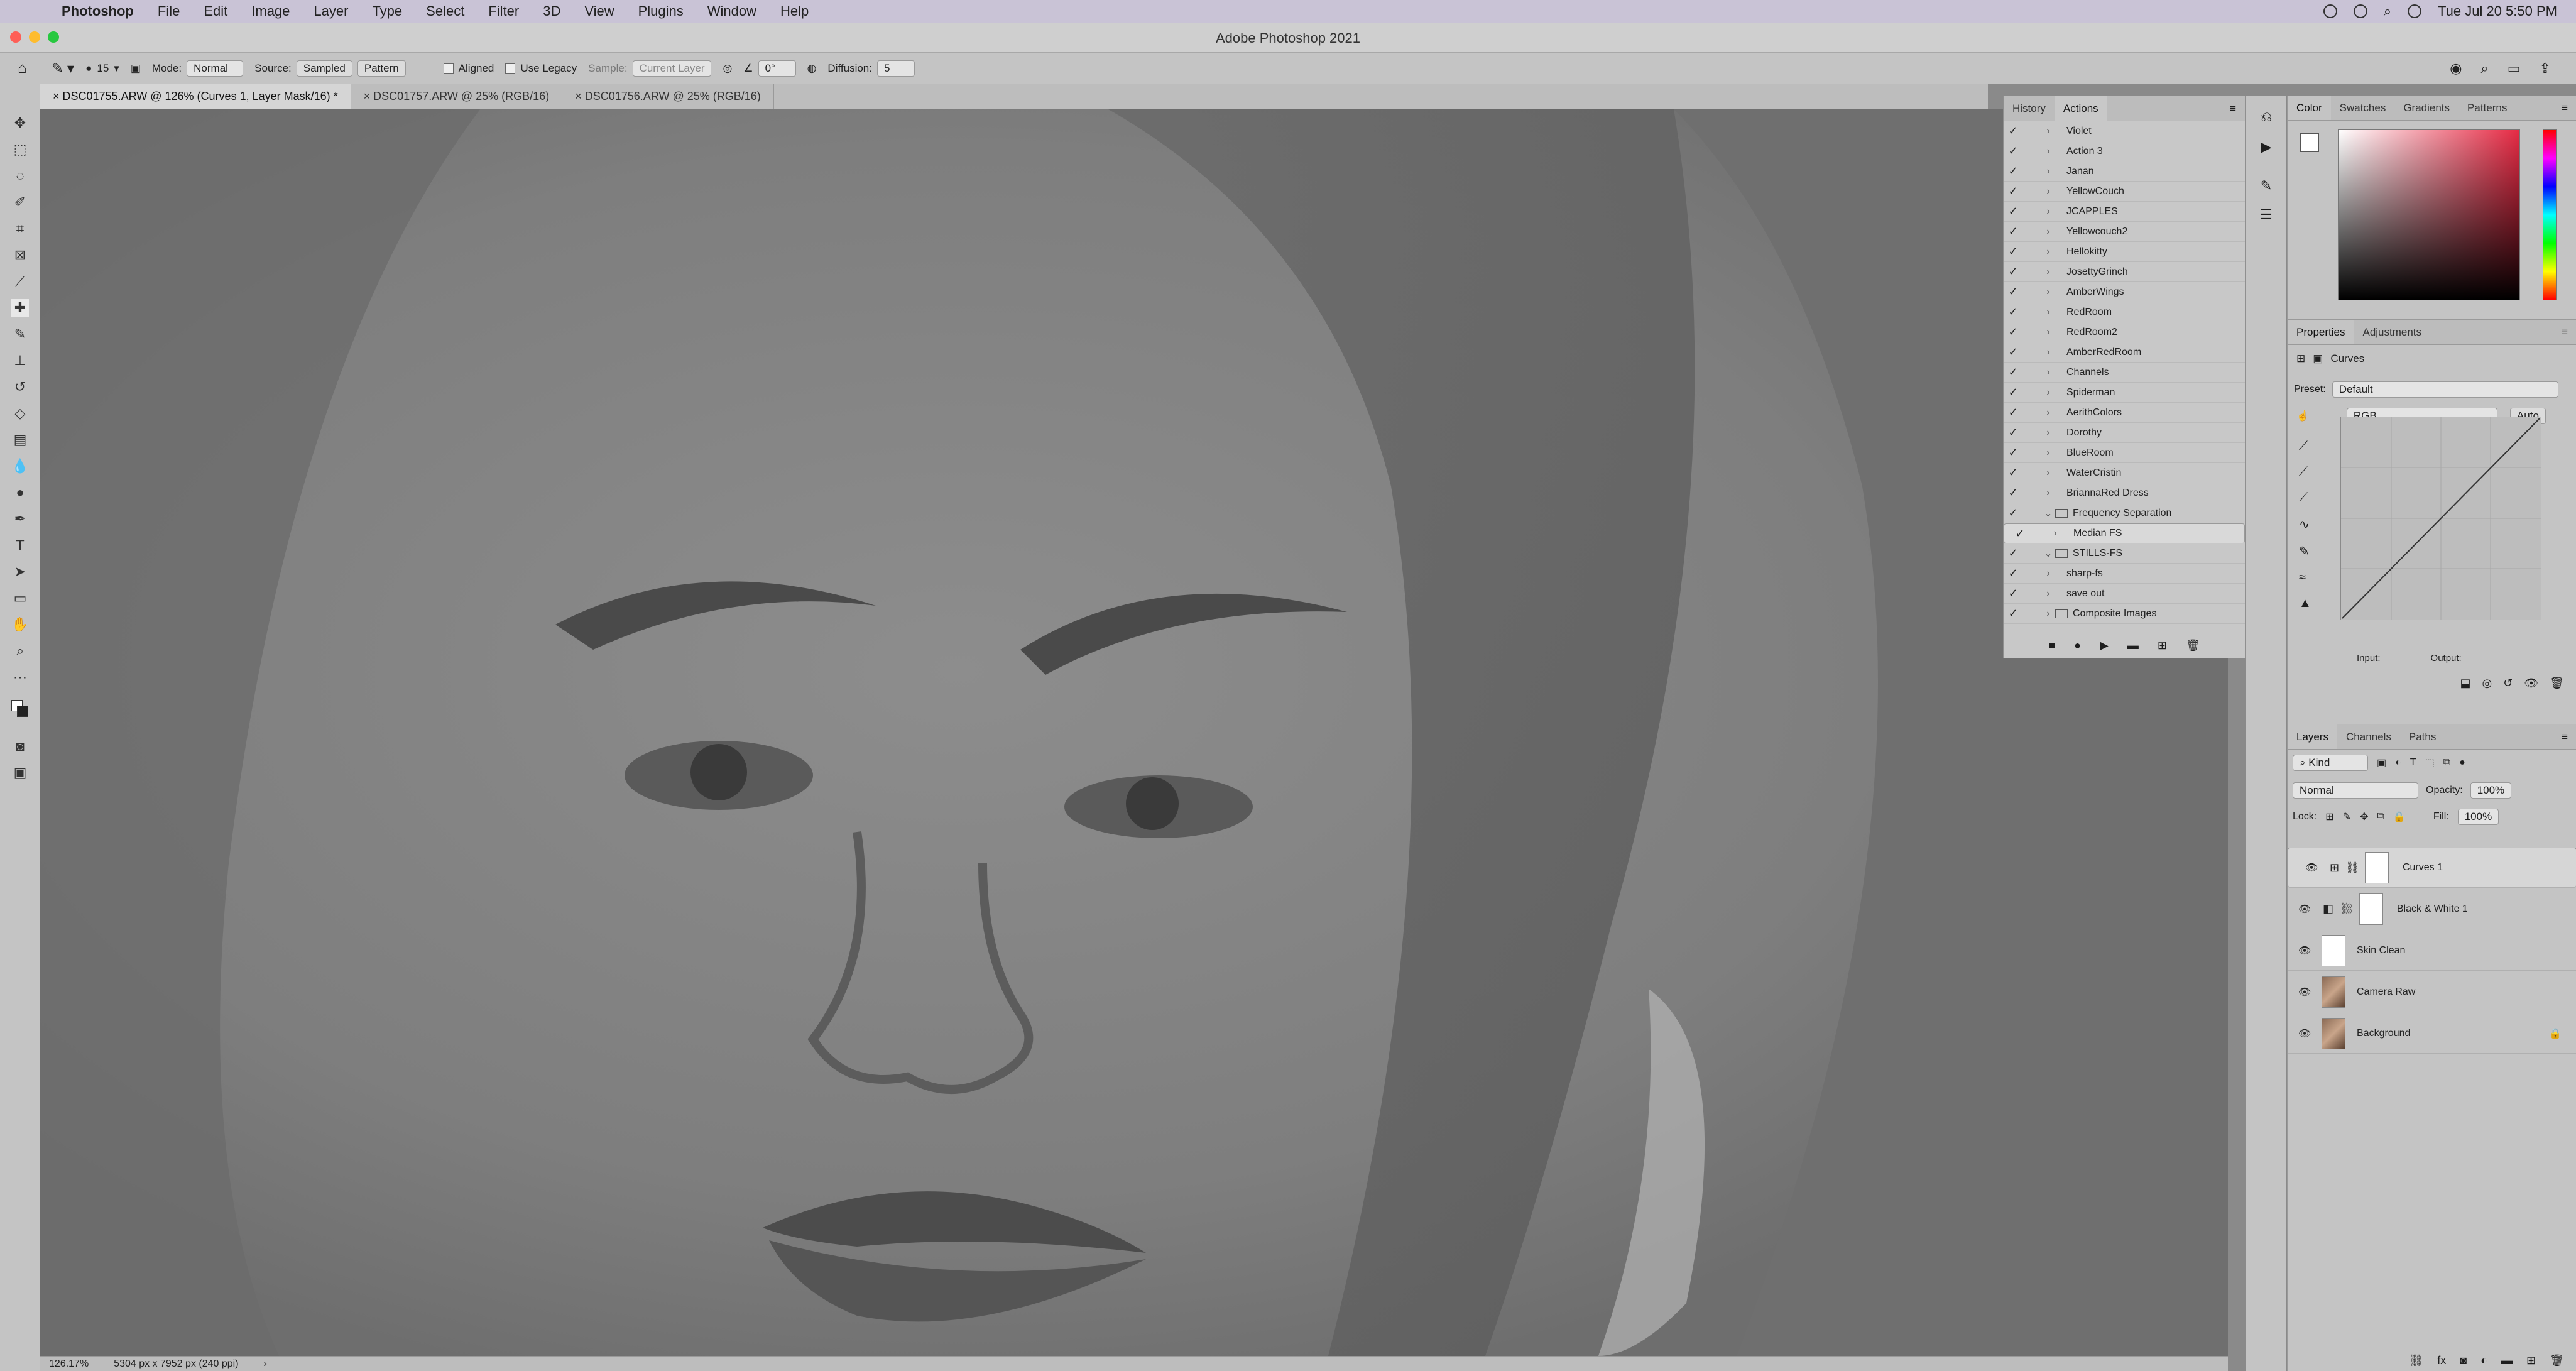 The width and height of the screenshot is (2576, 1371). I want to click on workspace-icon: ▭, so click(2514, 68).